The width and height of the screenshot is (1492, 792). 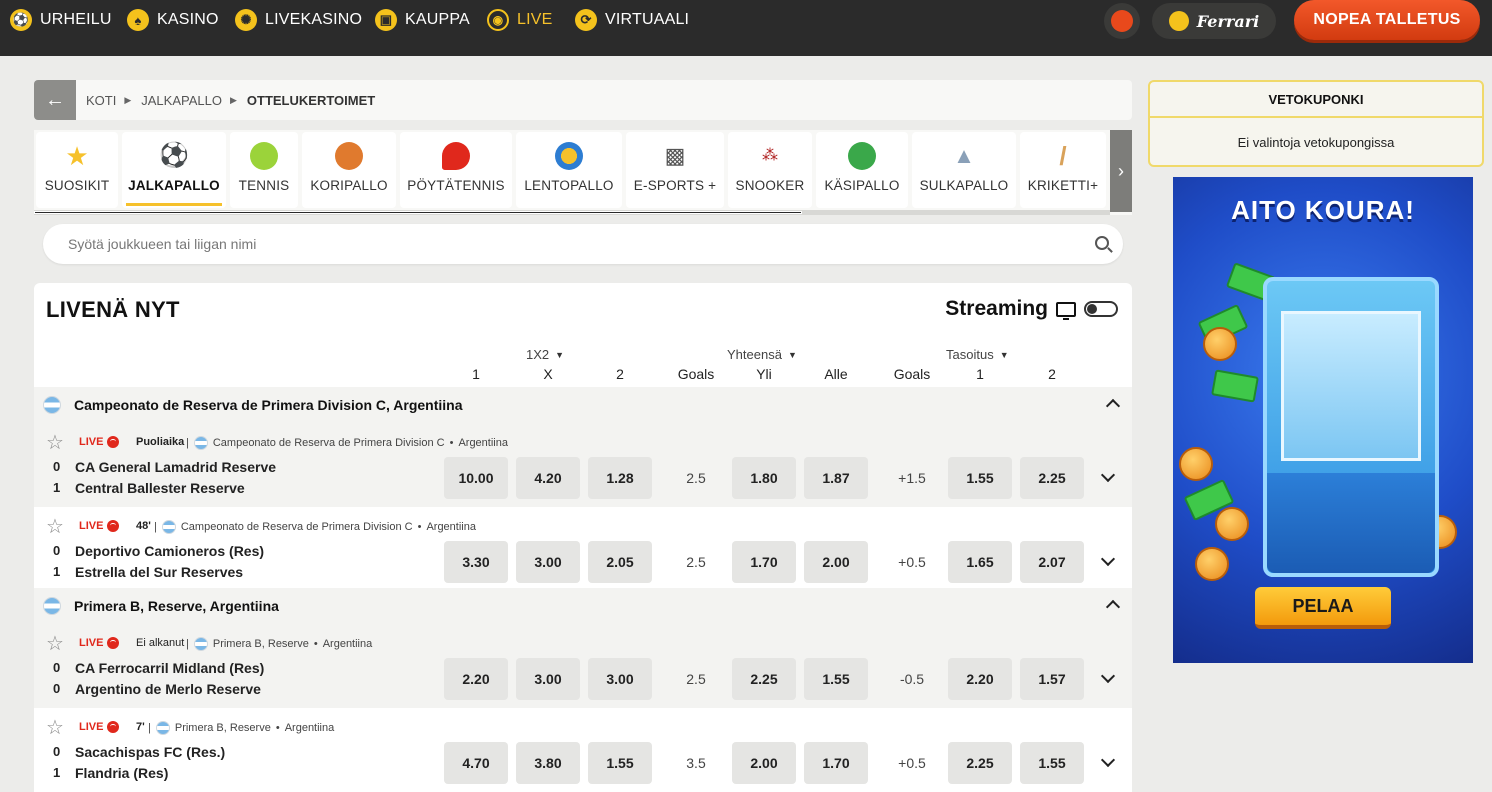 I want to click on odd-button-1: 10.00, so click(x=476, y=478).